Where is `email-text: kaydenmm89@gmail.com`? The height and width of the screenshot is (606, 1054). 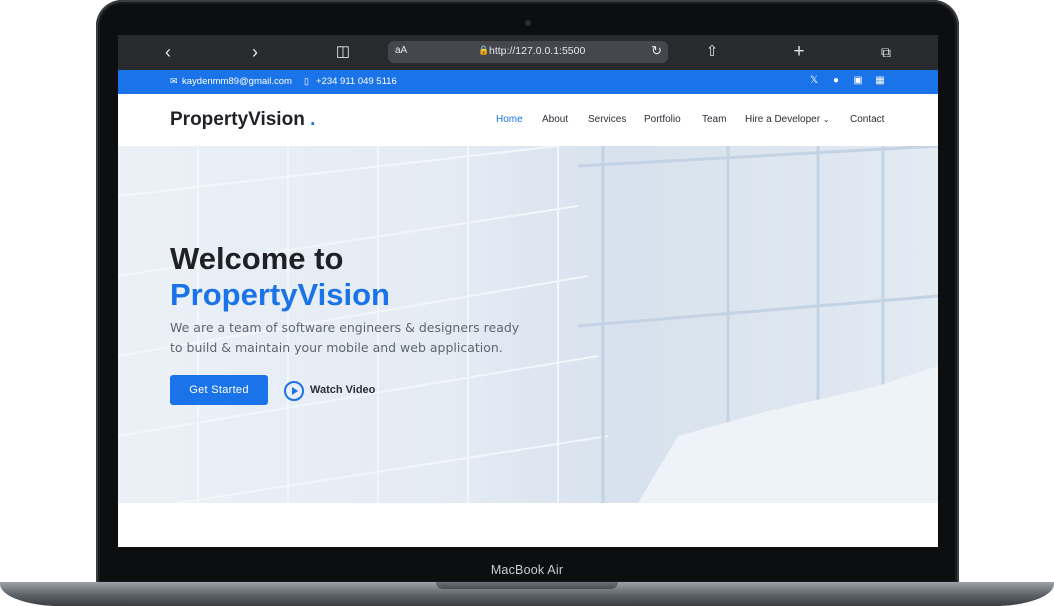
email-text: kaydenmm89@gmail.com is located at coordinates (237, 81).